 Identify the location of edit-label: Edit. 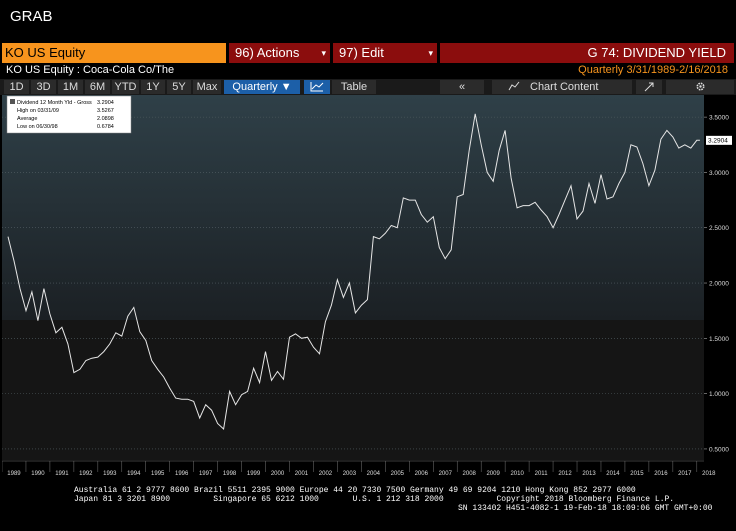
(370, 52).